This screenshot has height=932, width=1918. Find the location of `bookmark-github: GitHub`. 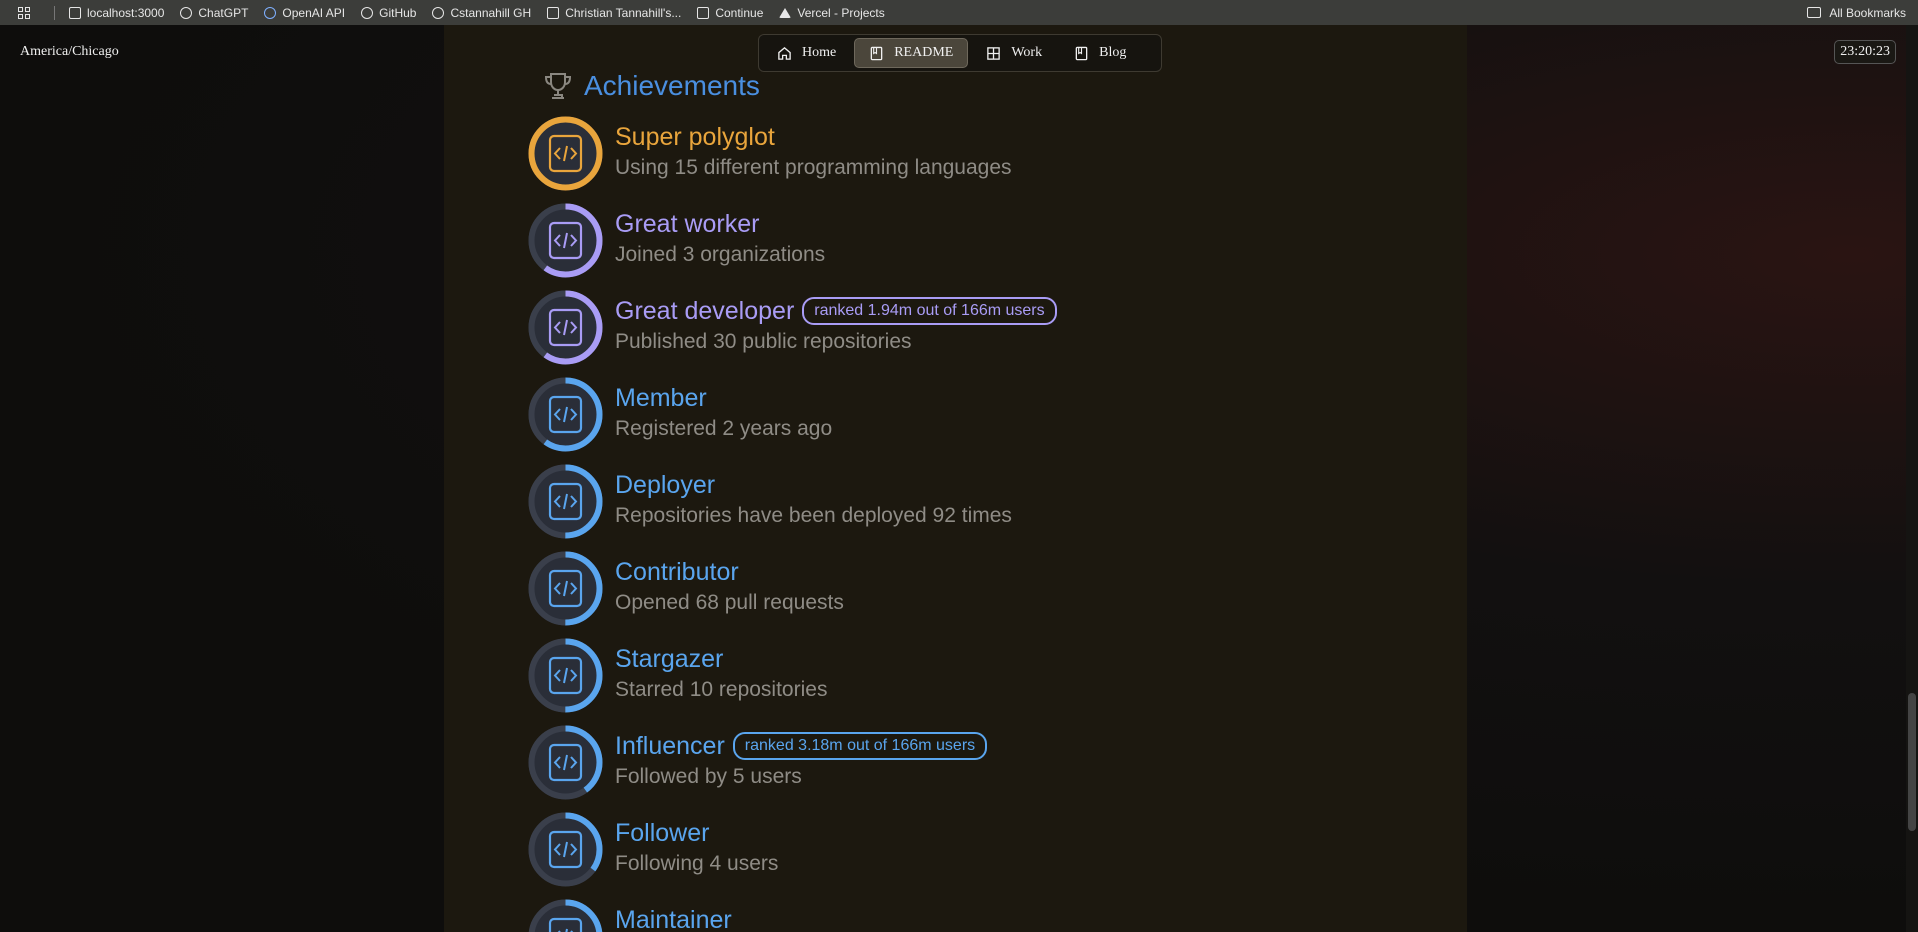

bookmark-github: GitHub is located at coordinates (388, 13).